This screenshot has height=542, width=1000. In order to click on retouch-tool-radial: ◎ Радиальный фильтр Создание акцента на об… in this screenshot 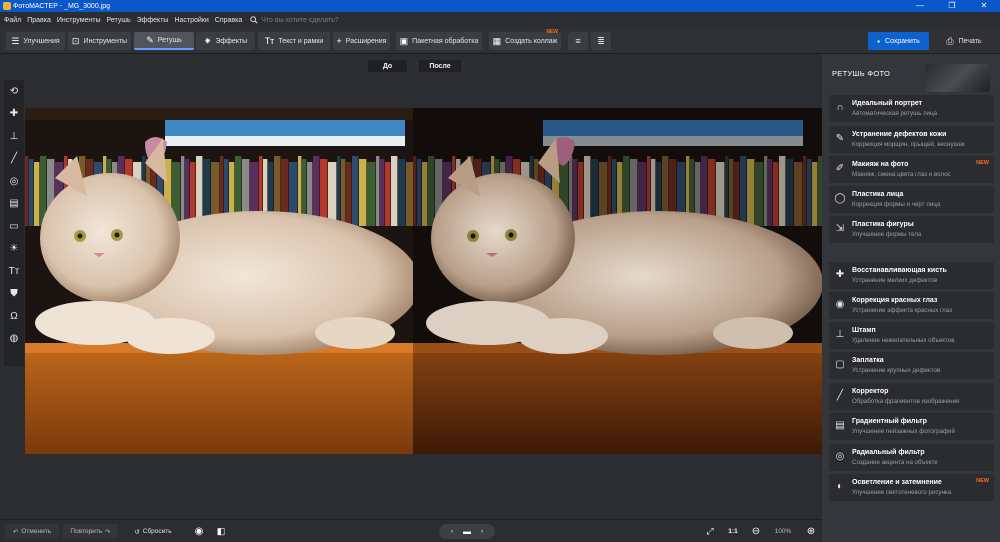, I will do `click(911, 457)`.